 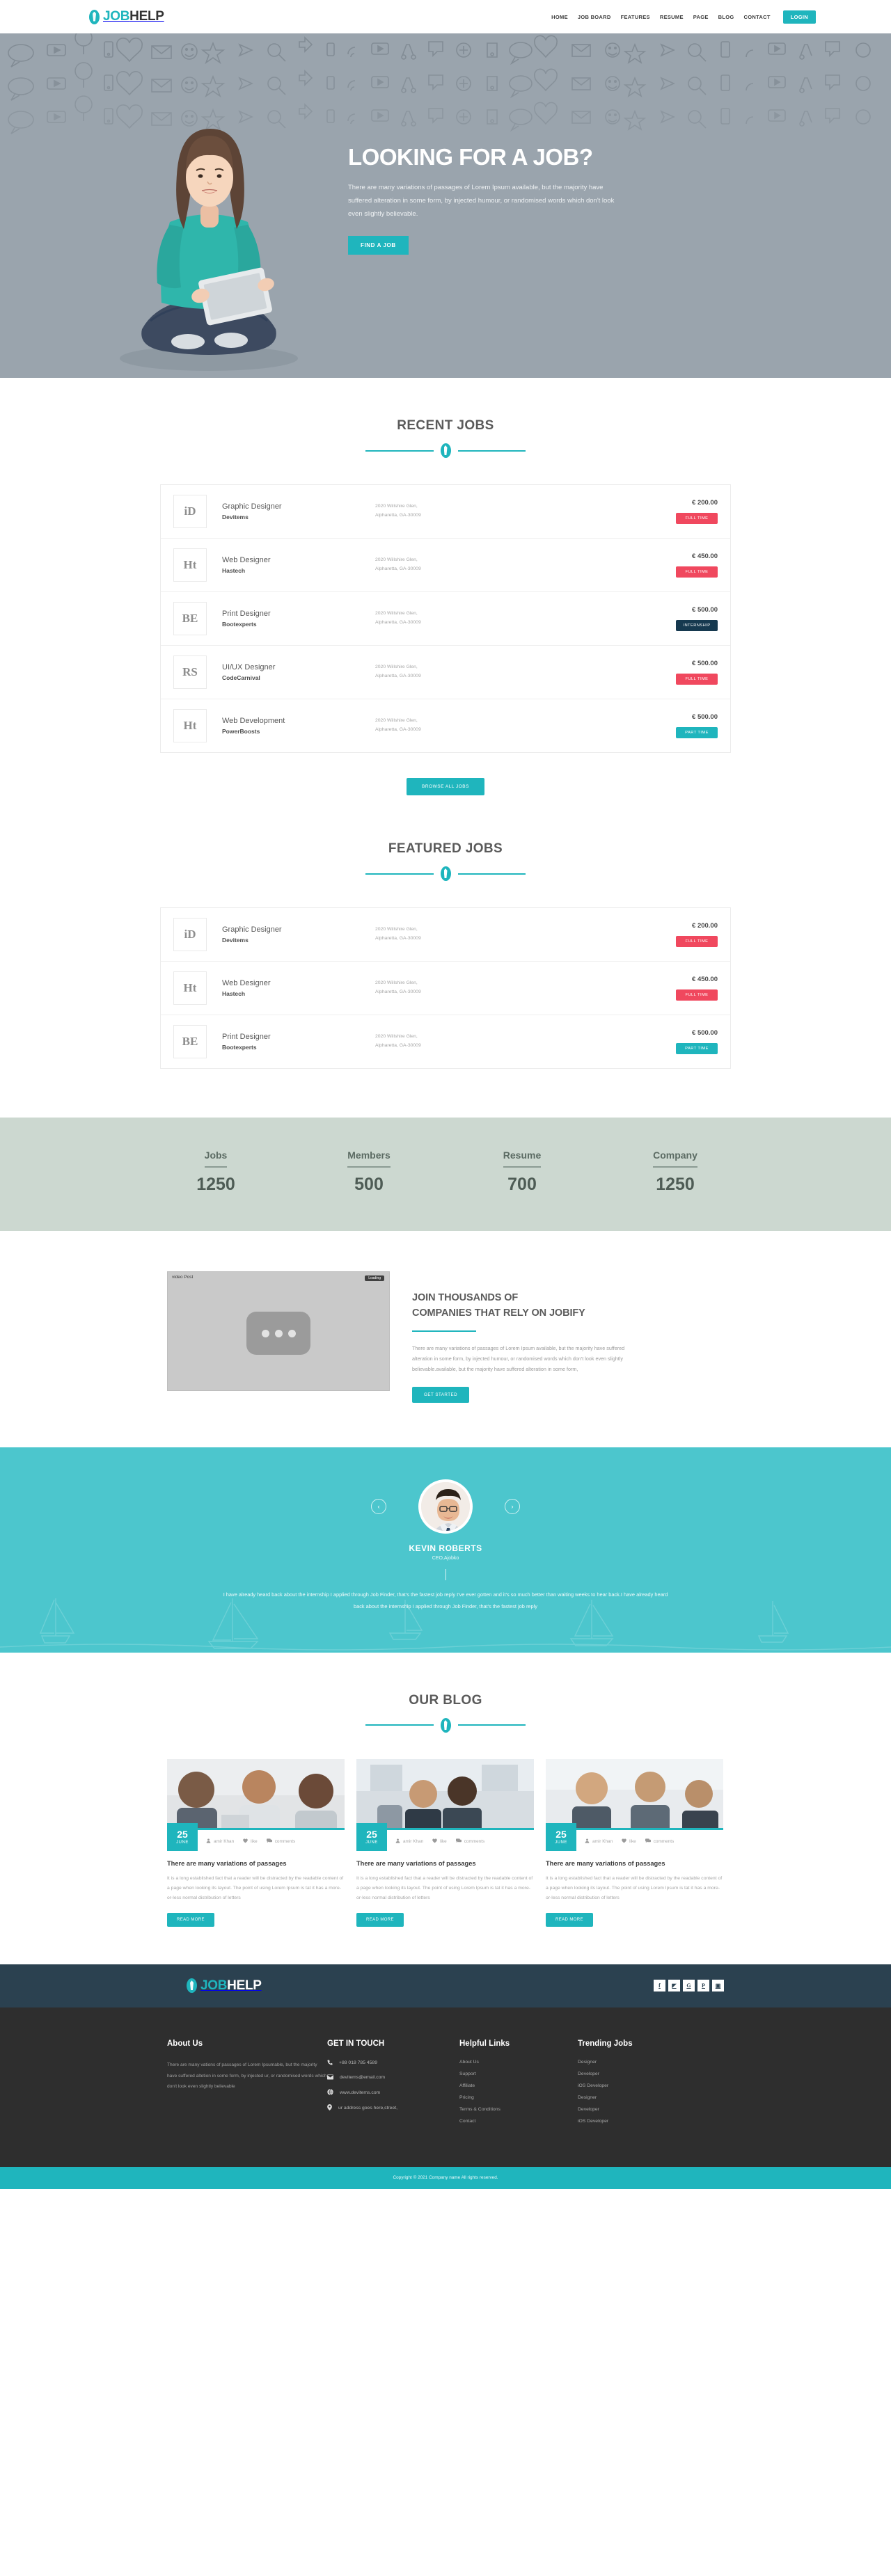 I want to click on chevron-right-icon: ›, so click(x=512, y=1506).